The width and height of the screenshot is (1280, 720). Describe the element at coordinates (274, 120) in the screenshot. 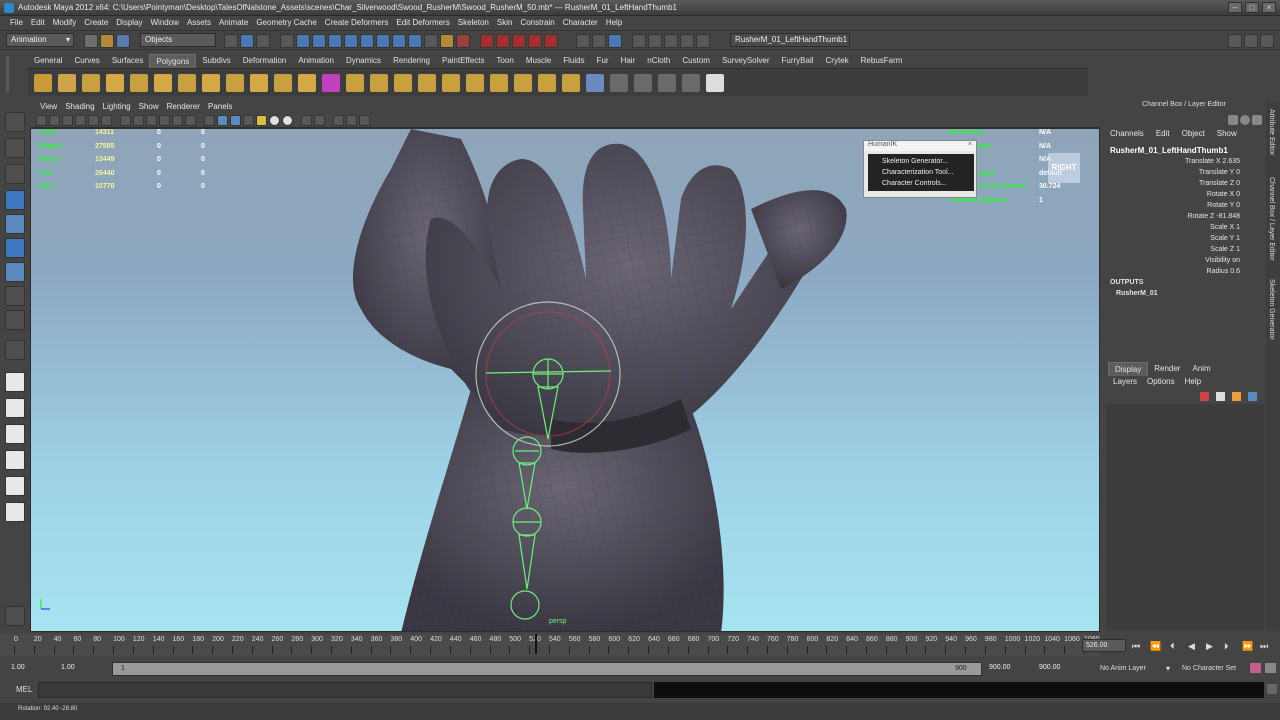

I see `xray-icon` at that location.